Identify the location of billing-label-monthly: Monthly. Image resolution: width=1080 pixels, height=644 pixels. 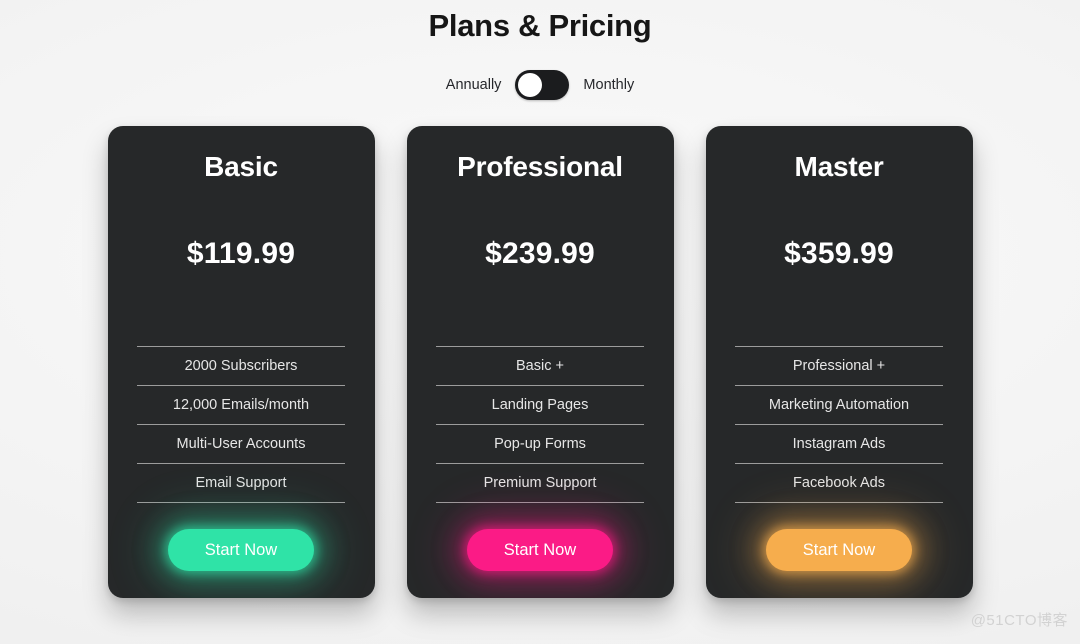
(608, 85).